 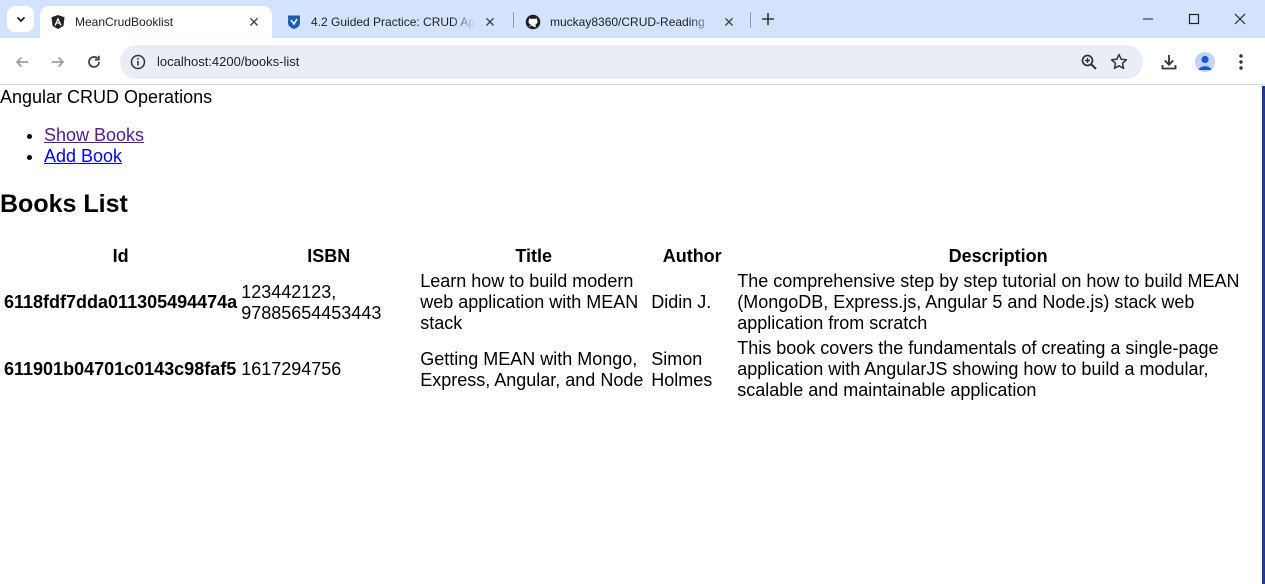 I want to click on zoom-icon, so click(x=1089, y=62).